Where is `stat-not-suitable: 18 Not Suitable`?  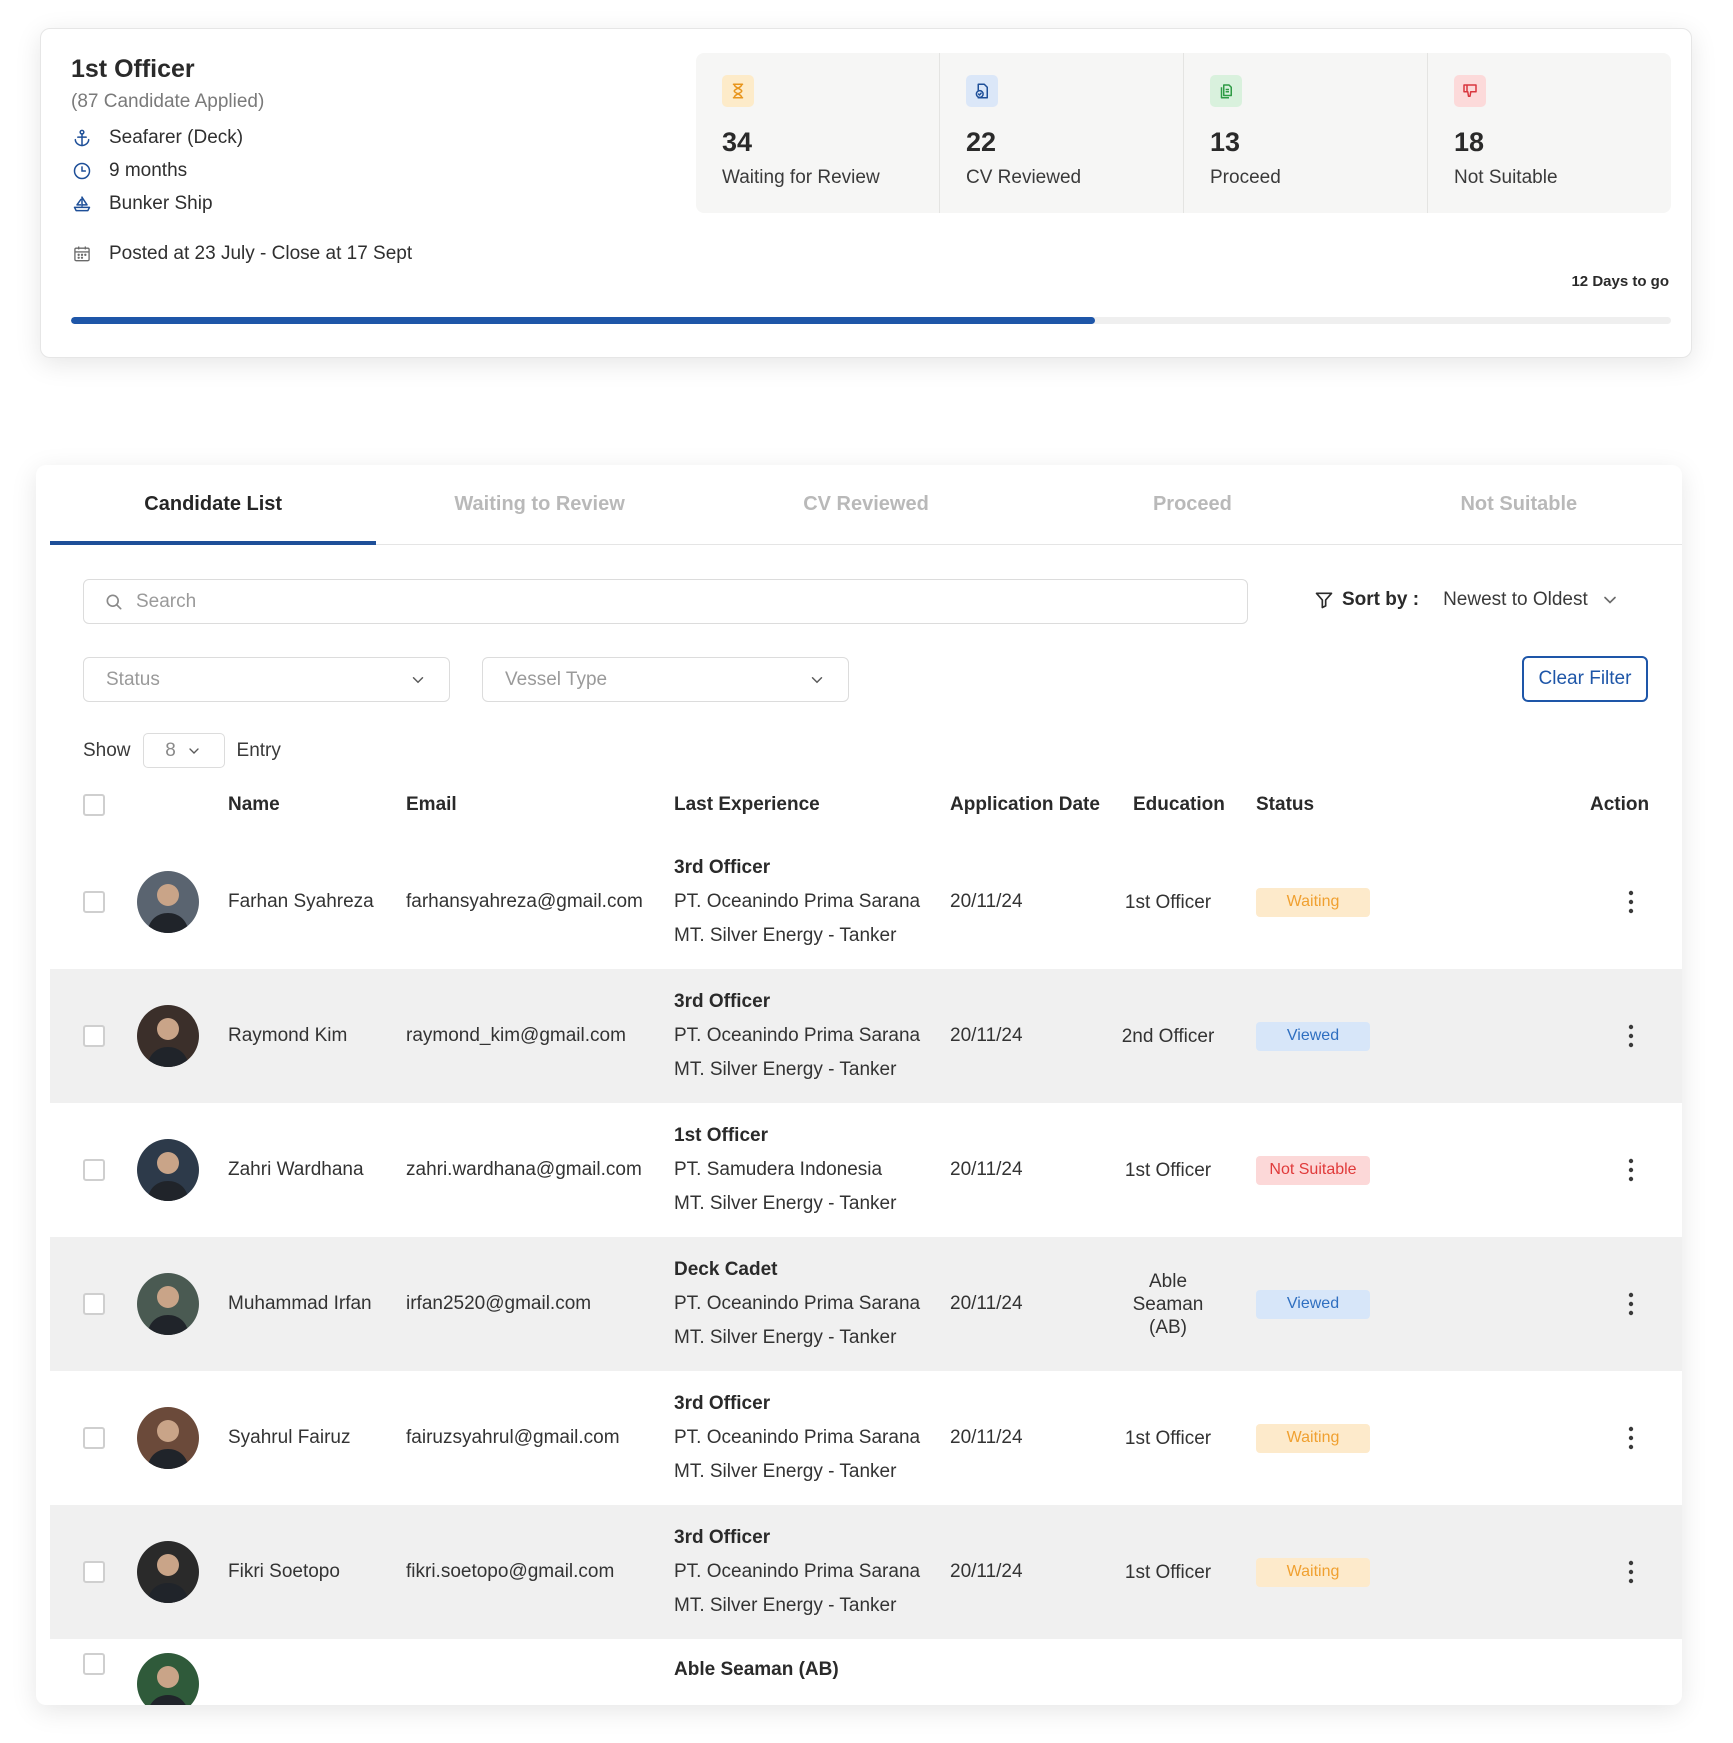 stat-not-suitable: 18 Not Suitable is located at coordinates (1549, 133).